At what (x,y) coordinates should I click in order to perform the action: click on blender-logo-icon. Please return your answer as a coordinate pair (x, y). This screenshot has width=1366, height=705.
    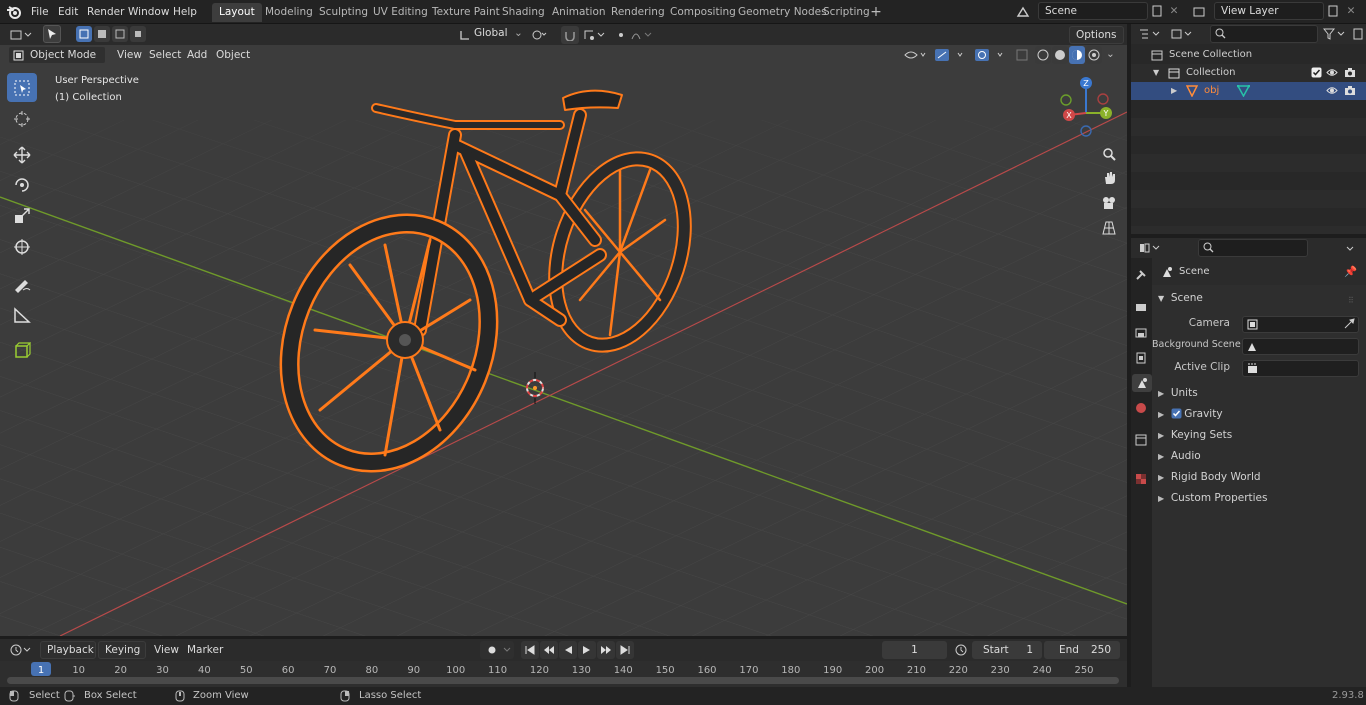
    Looking at the image, I should click on (14, 12).